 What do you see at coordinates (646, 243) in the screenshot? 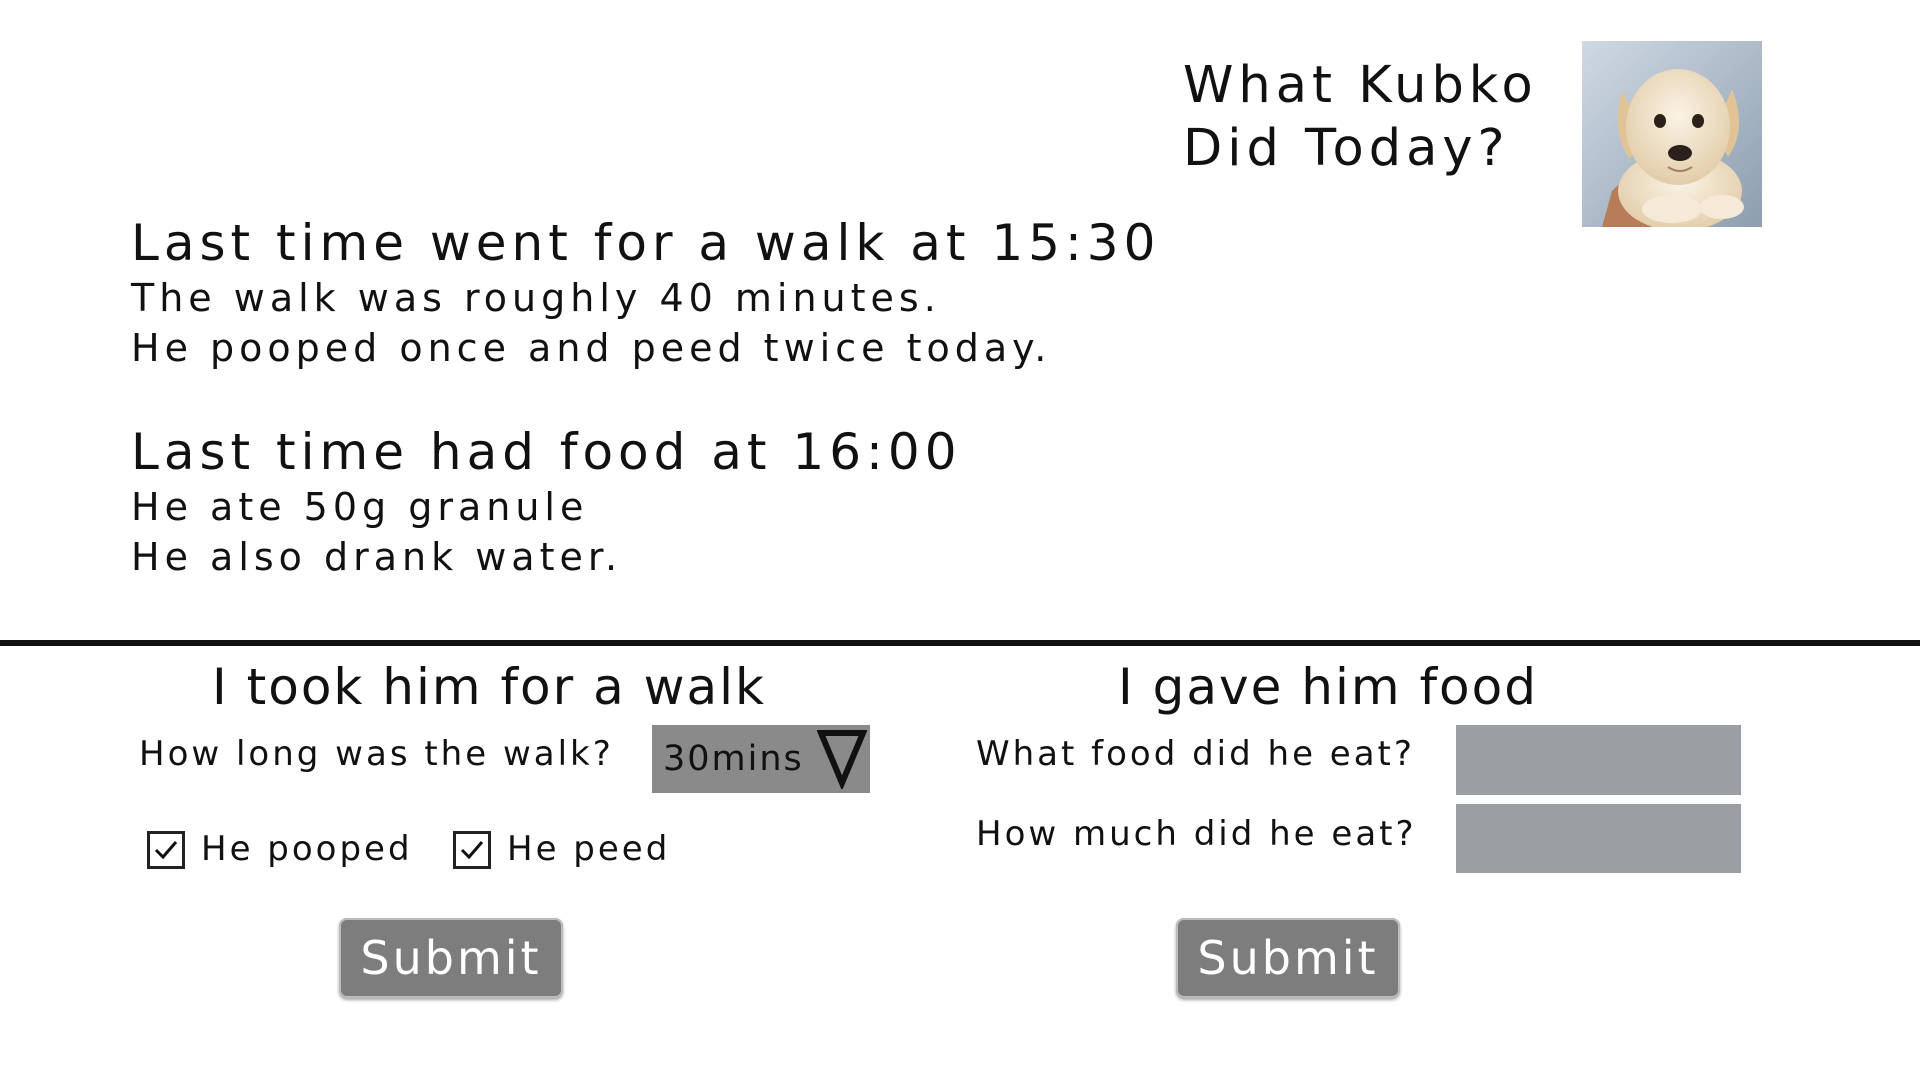
I see `walk-summary-heading: Last time went for a walk at 15:30` at bounding box center [646, 243].